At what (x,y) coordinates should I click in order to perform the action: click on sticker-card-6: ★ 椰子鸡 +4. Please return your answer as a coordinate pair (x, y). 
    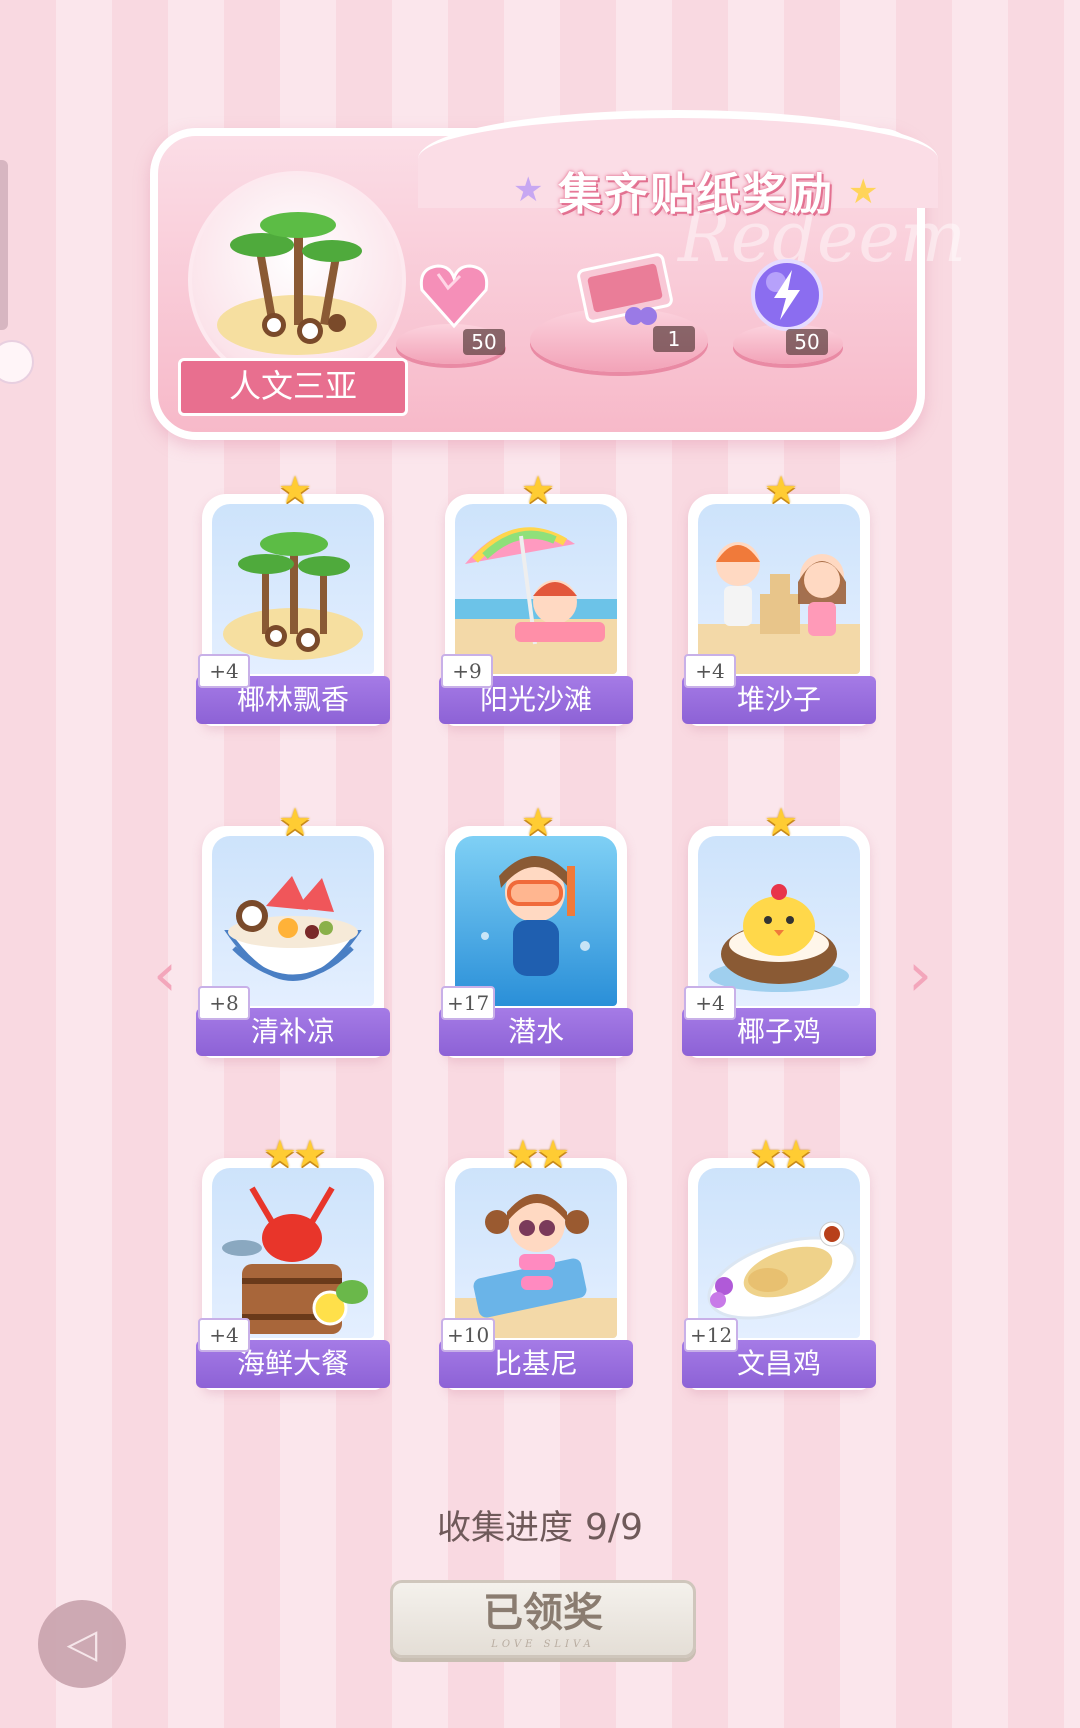
    Looking at the image, I should click on (779, 936).